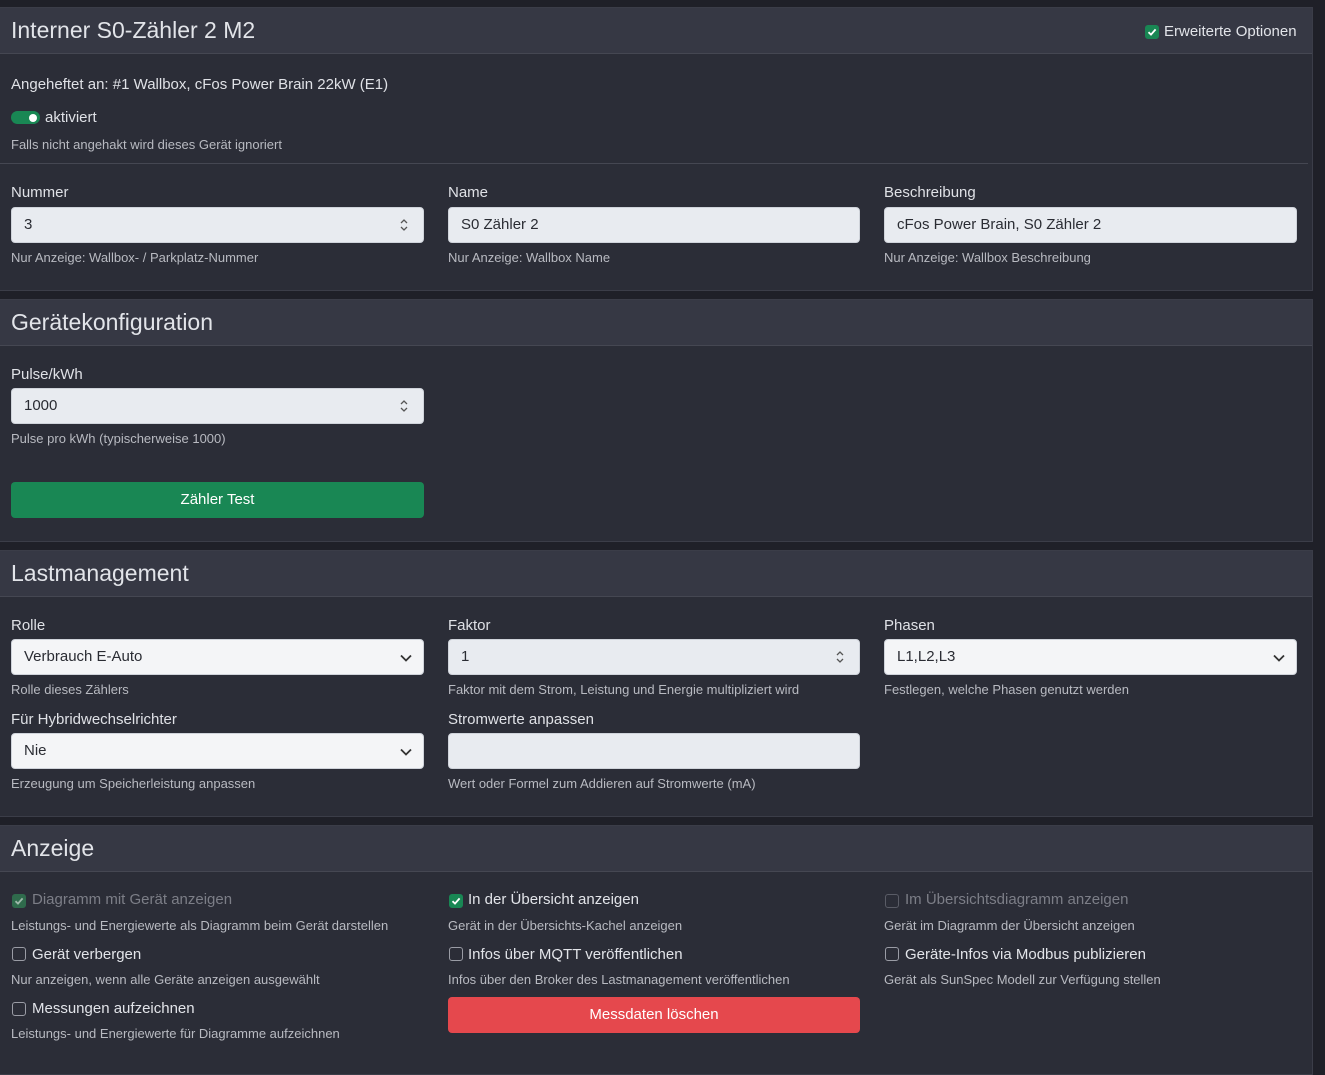 This screenshot has width=1325, height=1075. Describe the element at coordinates (654, 1015) in the screenshot. I see `delete-measurements-button: Messdaten löschen` at that location.